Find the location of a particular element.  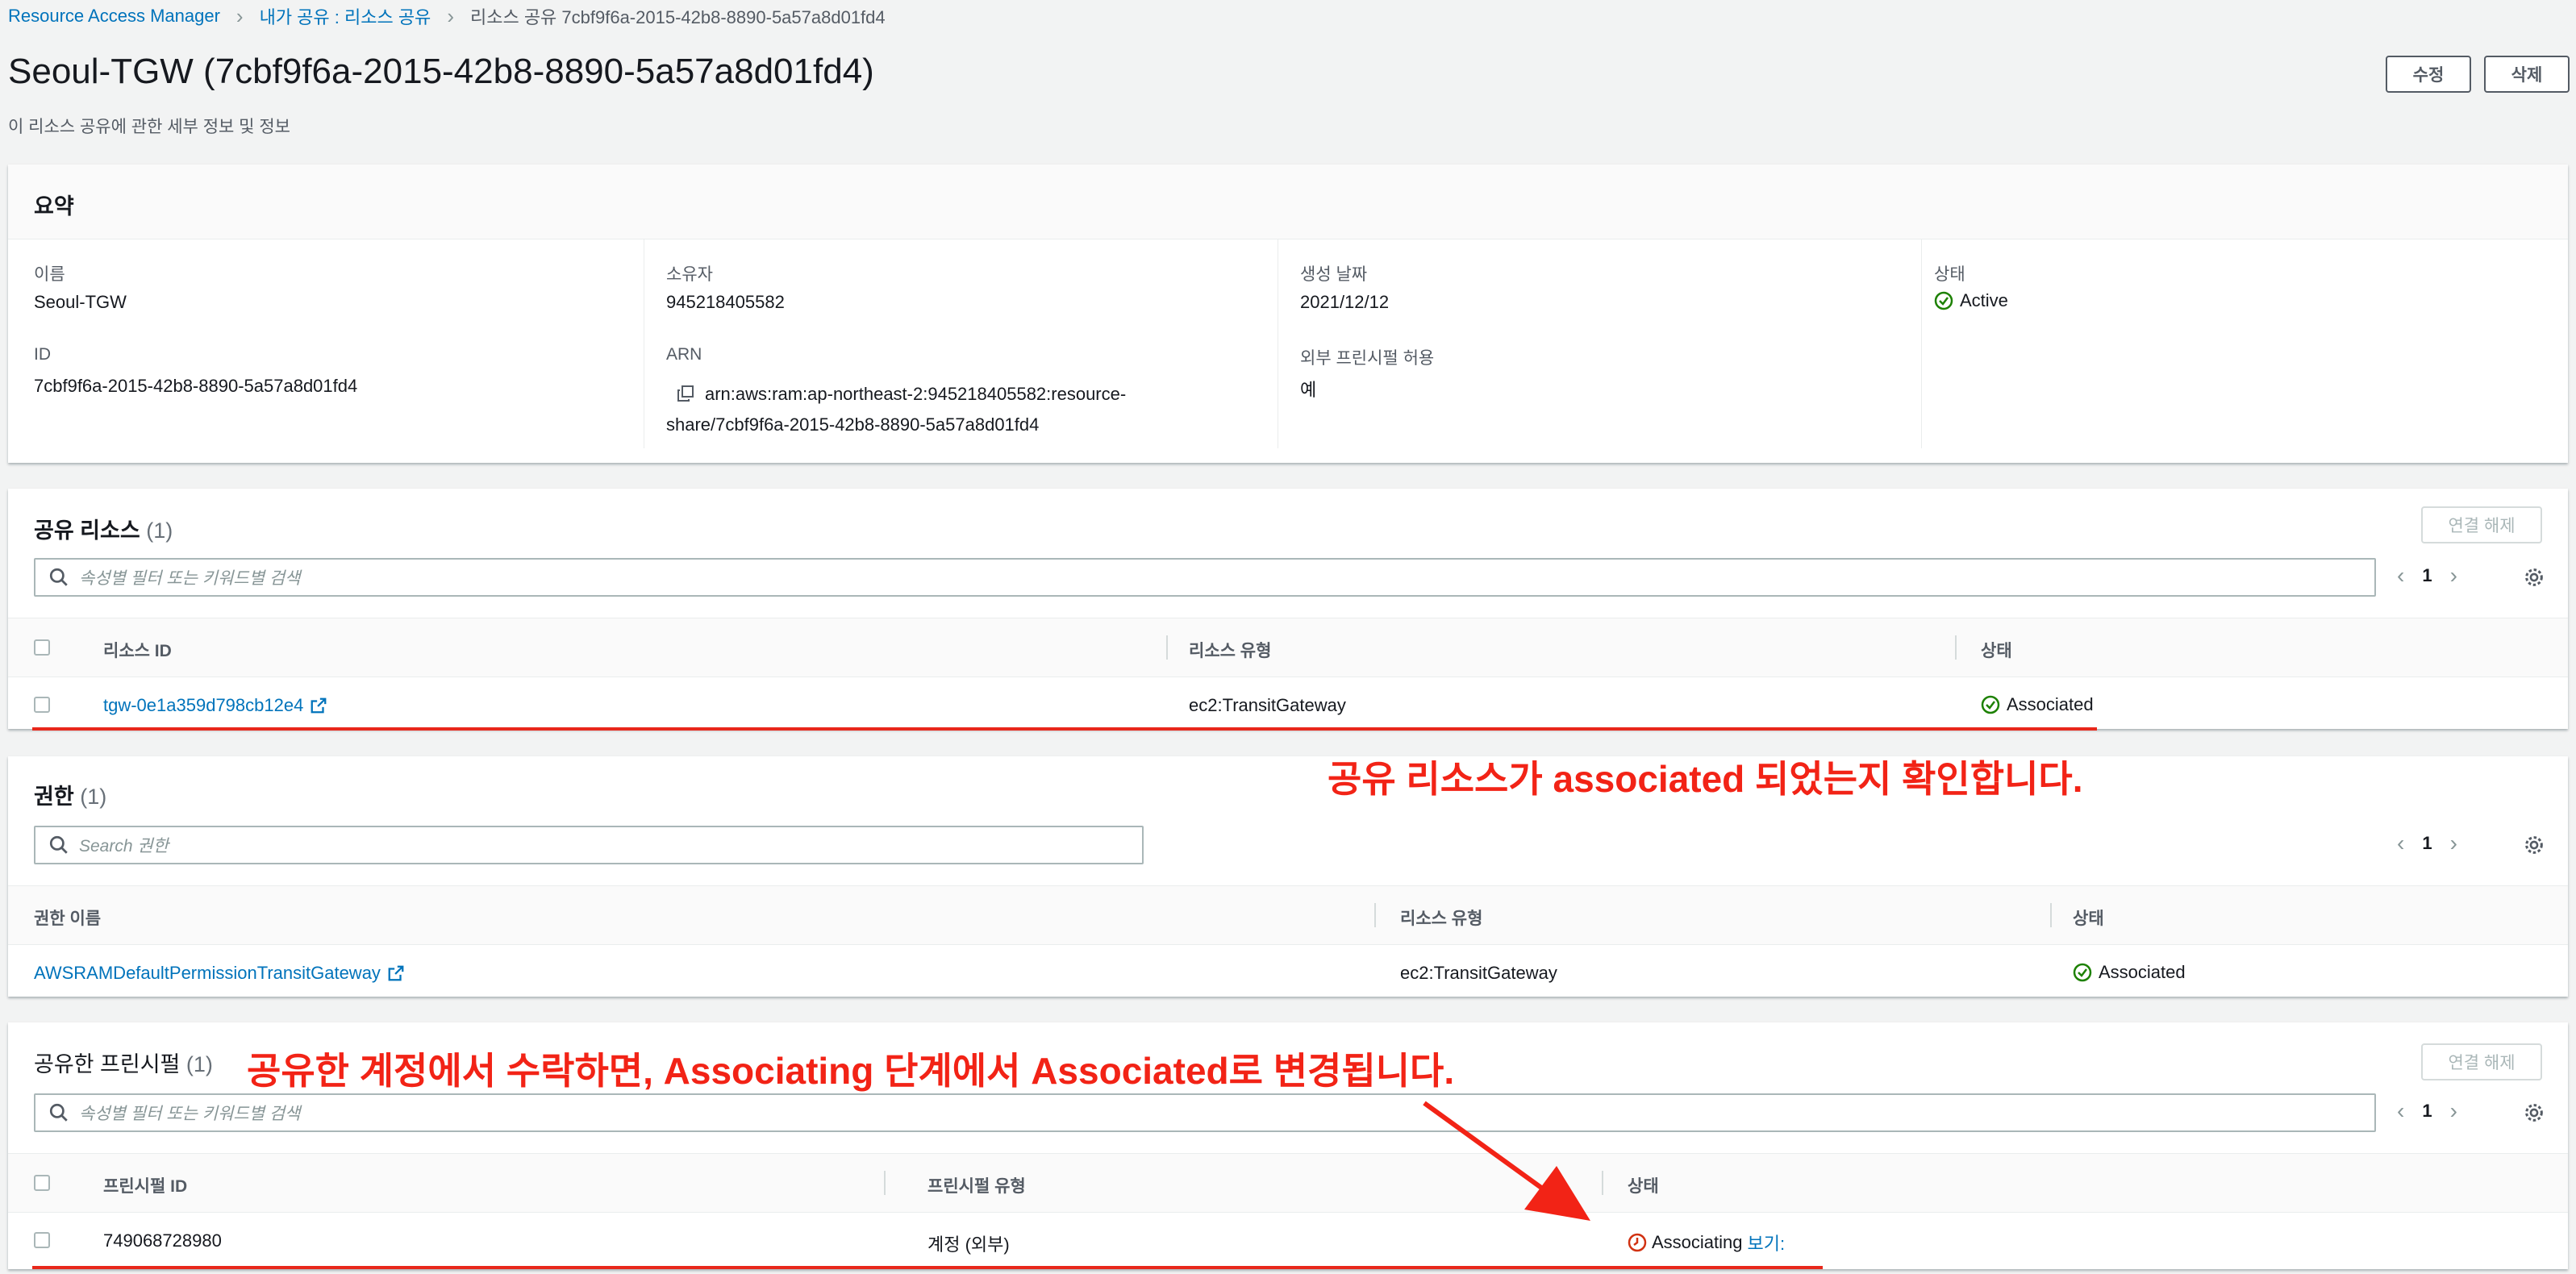

created-label: 생성 날짜 is located at coordinates (1334, 274).